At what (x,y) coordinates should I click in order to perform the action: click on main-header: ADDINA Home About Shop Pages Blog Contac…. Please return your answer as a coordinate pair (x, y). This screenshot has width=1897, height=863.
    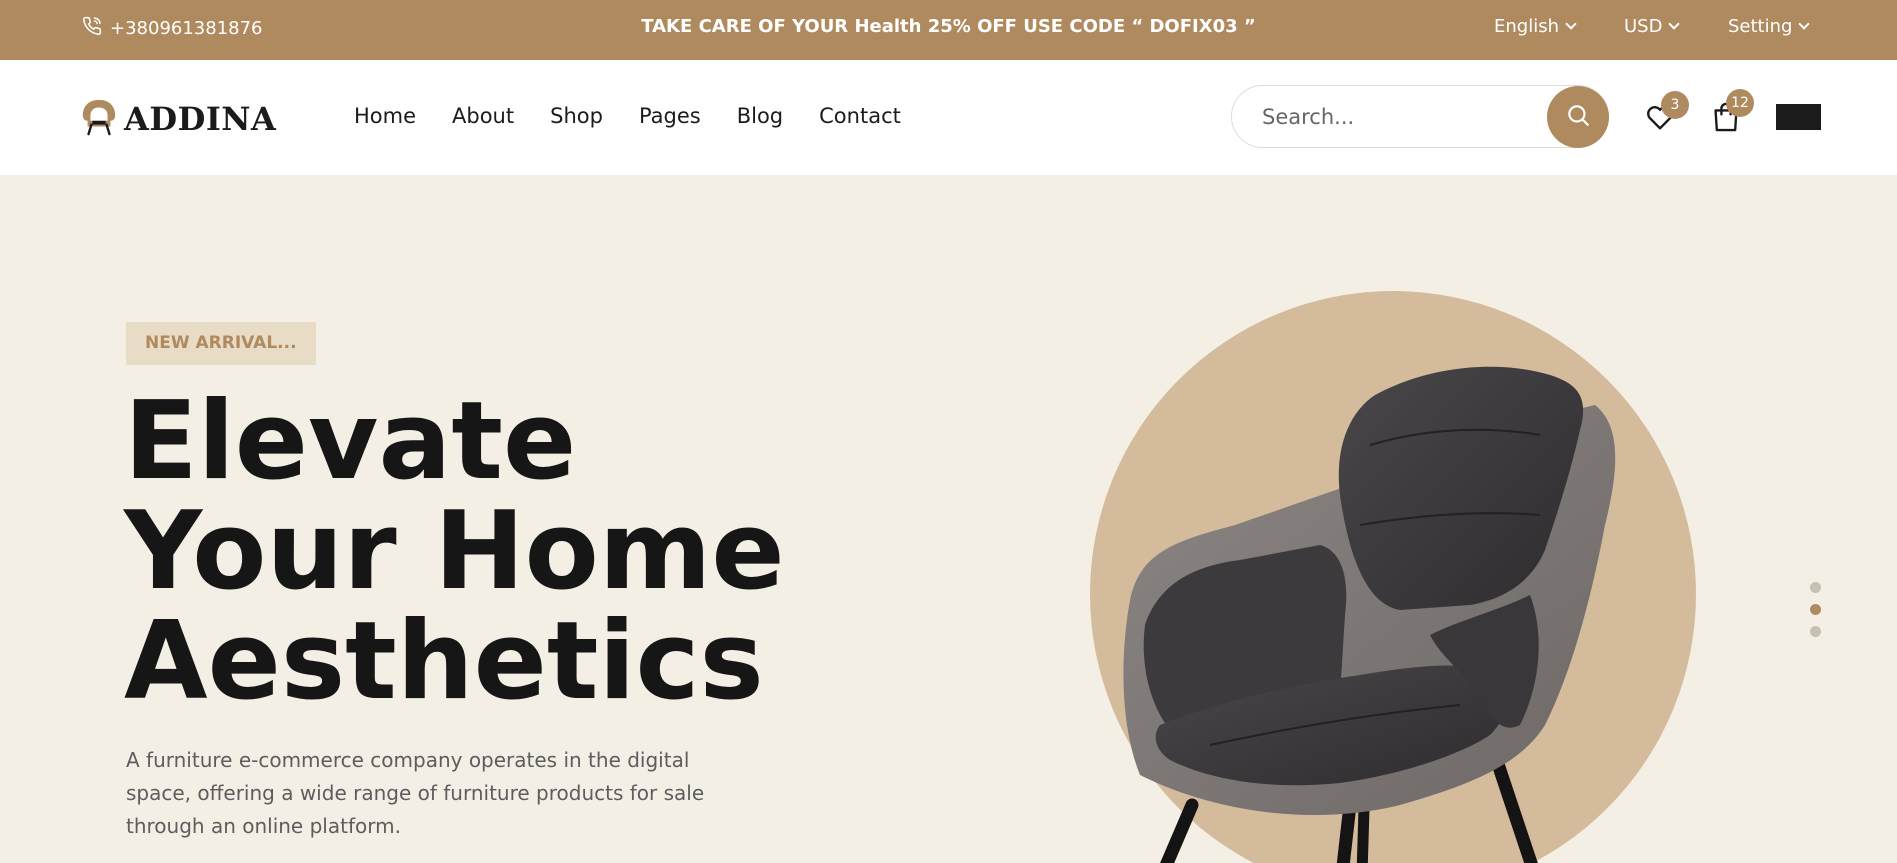
    Looking at the image, I should click on (948, 117).